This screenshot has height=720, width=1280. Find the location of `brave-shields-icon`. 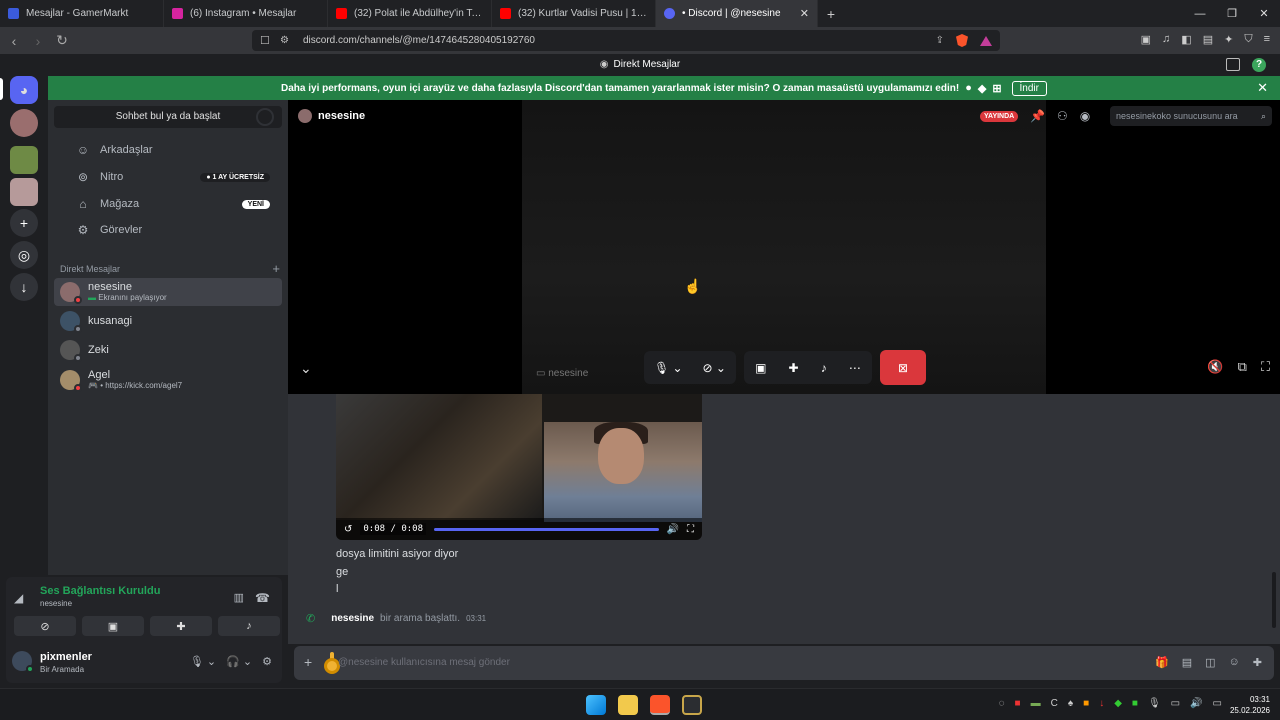

brave-shields-icon is located at coordinates (962, 40).